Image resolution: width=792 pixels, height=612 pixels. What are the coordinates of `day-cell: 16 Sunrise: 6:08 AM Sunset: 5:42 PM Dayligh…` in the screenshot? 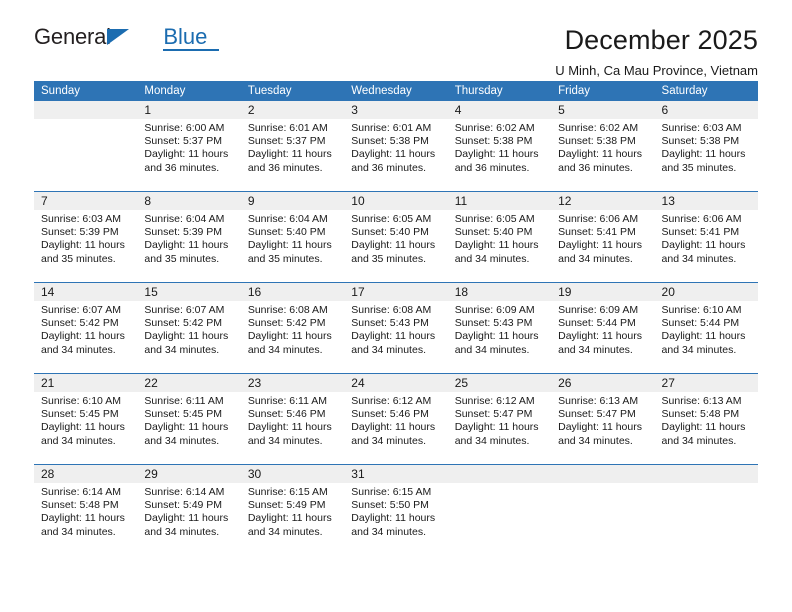 It's located at (292, 327).